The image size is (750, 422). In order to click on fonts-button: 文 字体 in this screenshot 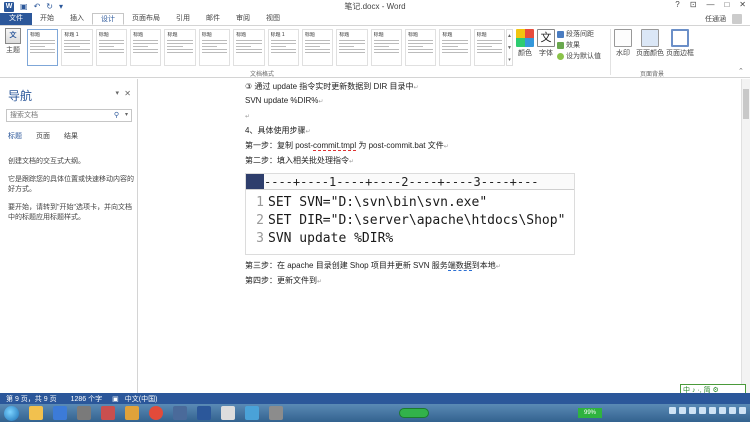, I will do `click(546, 43)`.